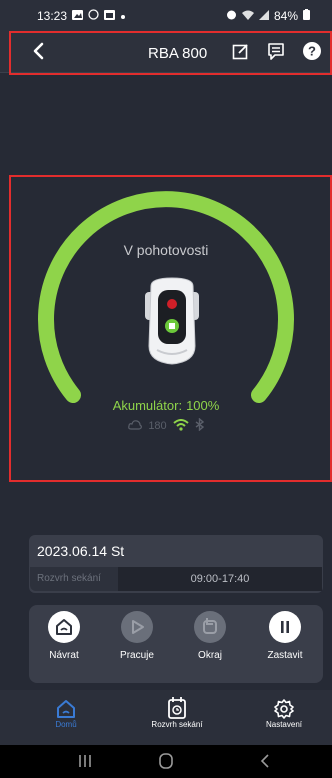  Describe the element at coordinates (69, 578) in the screenshot. I see `schedule-label: Rozvrh sekání` at that location.